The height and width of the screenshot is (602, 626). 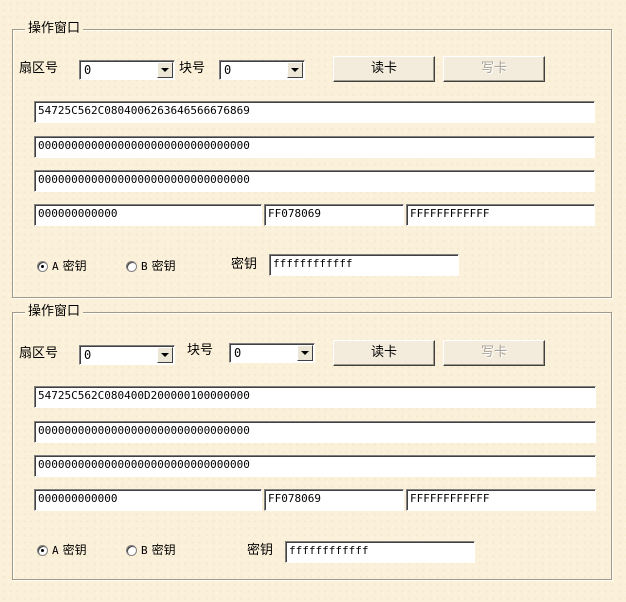 What do you see at coordinates (315, 397) in the screenshot?
I see `data-row-1: 54725C562C080400D200000100000000` at bounding box center [315, 397].